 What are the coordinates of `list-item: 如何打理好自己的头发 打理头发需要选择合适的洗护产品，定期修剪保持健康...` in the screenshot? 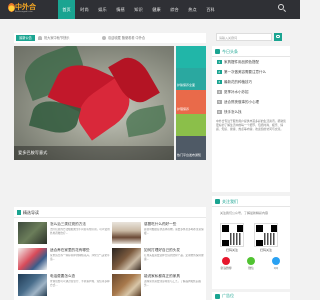 It's located at (158, 259).